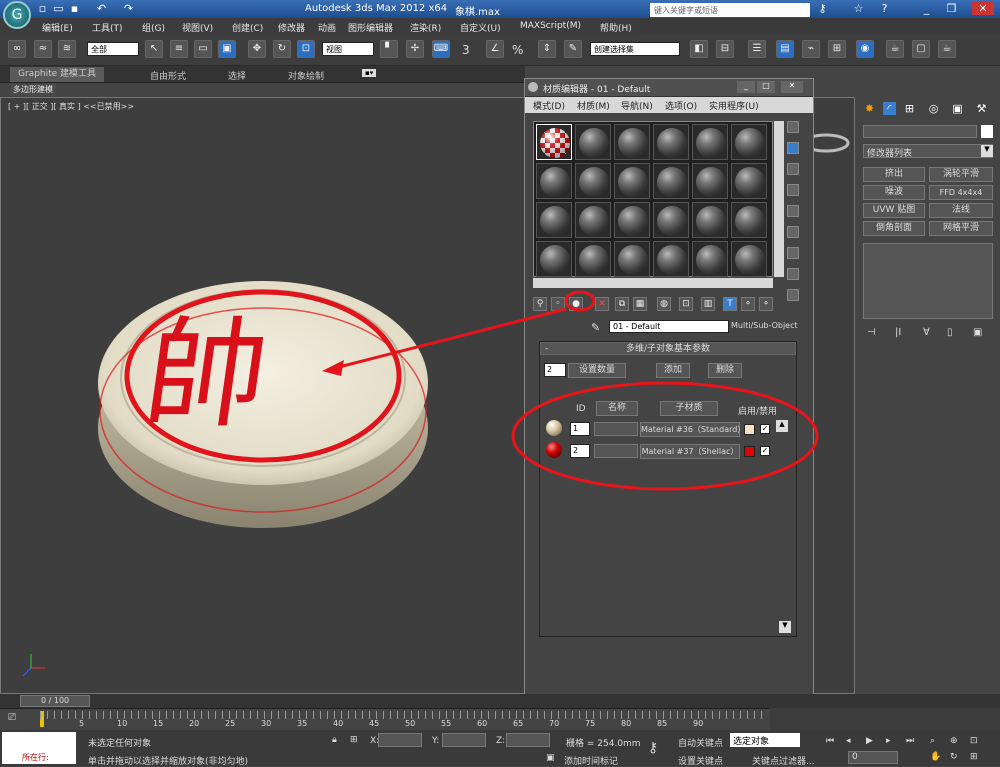 The width and height of the screenshot is (1000, 767). What do you see at coordinates (766, 304) in the screenshot?
I see `pick-from-object-icon: ⚬` at bounding box center [766, 304].